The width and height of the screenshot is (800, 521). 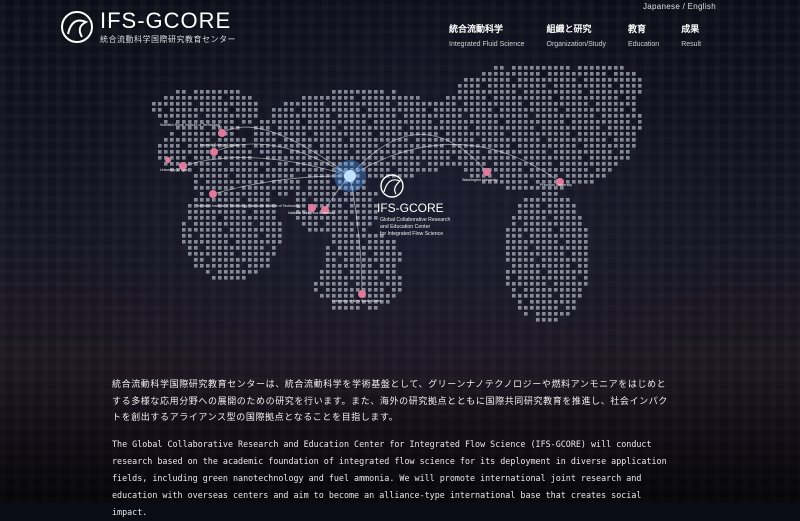 I want to click on nav-label-en: Education, so click(x=644, y=44).